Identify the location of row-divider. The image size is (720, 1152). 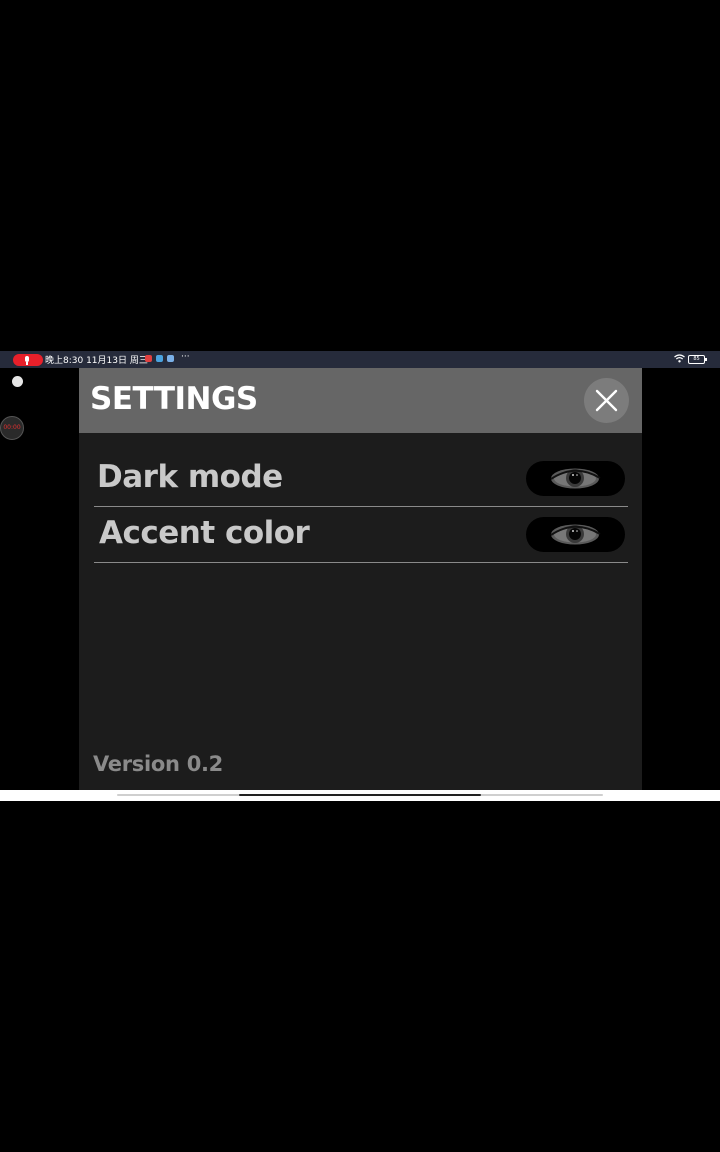
(361, 562).